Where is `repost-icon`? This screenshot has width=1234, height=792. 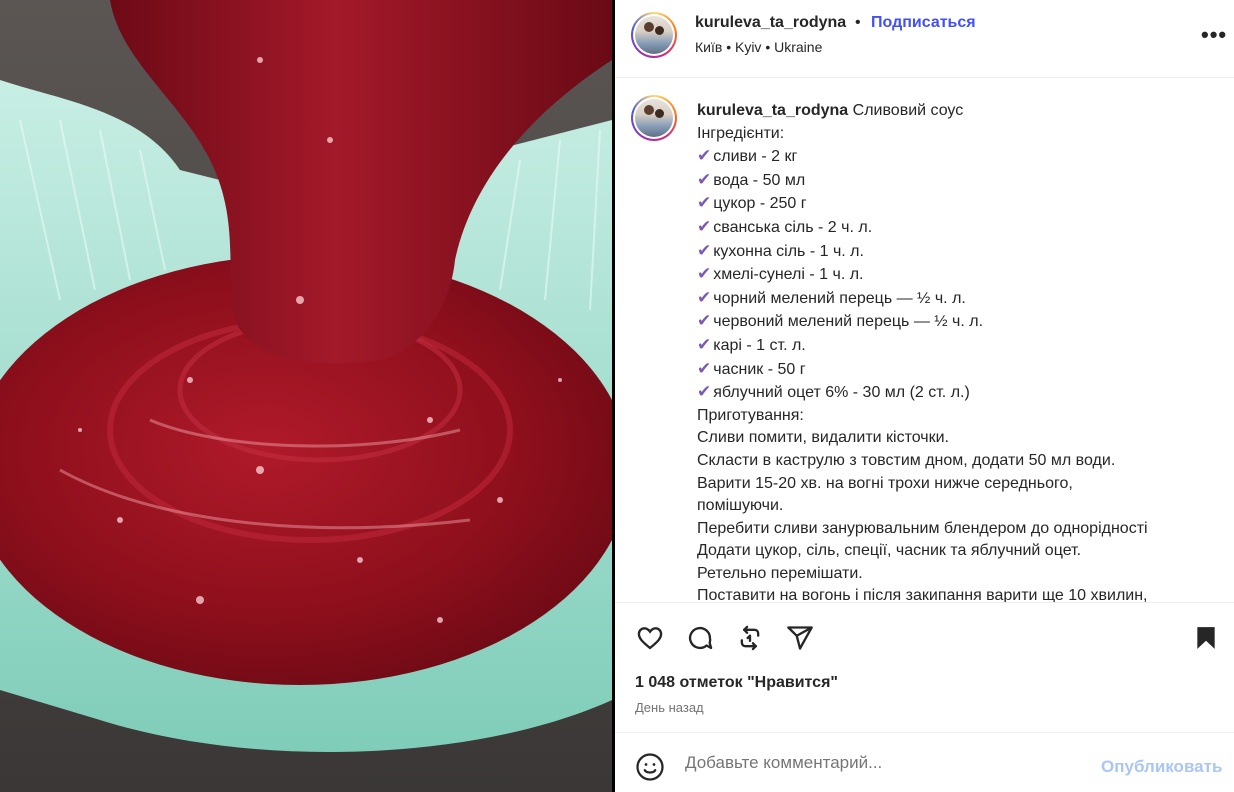
repost-icon is located at coordinates (750, 638).